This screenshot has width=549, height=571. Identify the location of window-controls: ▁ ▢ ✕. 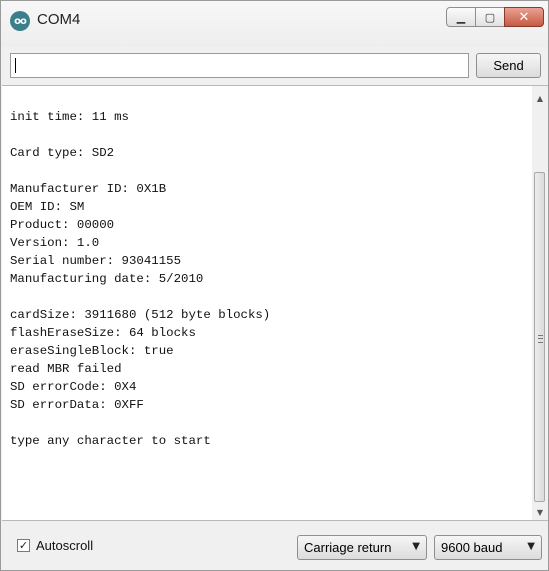
(495, 18).